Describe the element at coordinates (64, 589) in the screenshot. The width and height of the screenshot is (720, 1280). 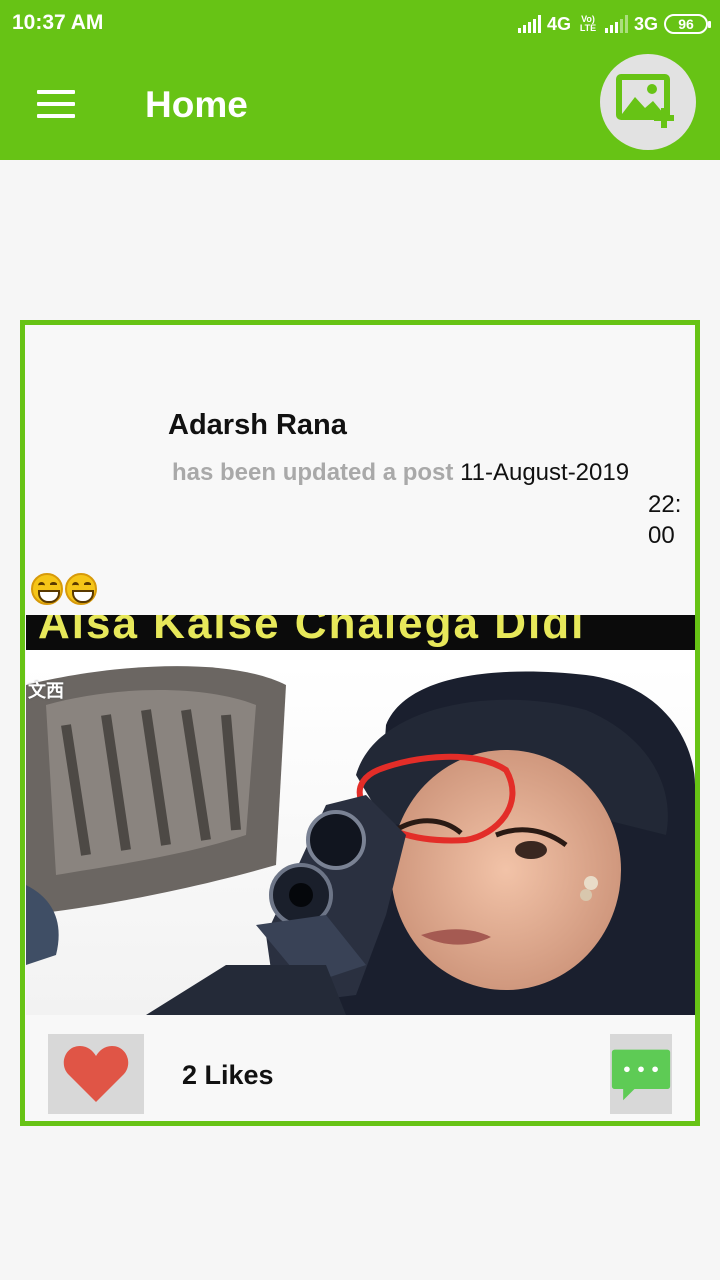
I see `post-caption` at that location.